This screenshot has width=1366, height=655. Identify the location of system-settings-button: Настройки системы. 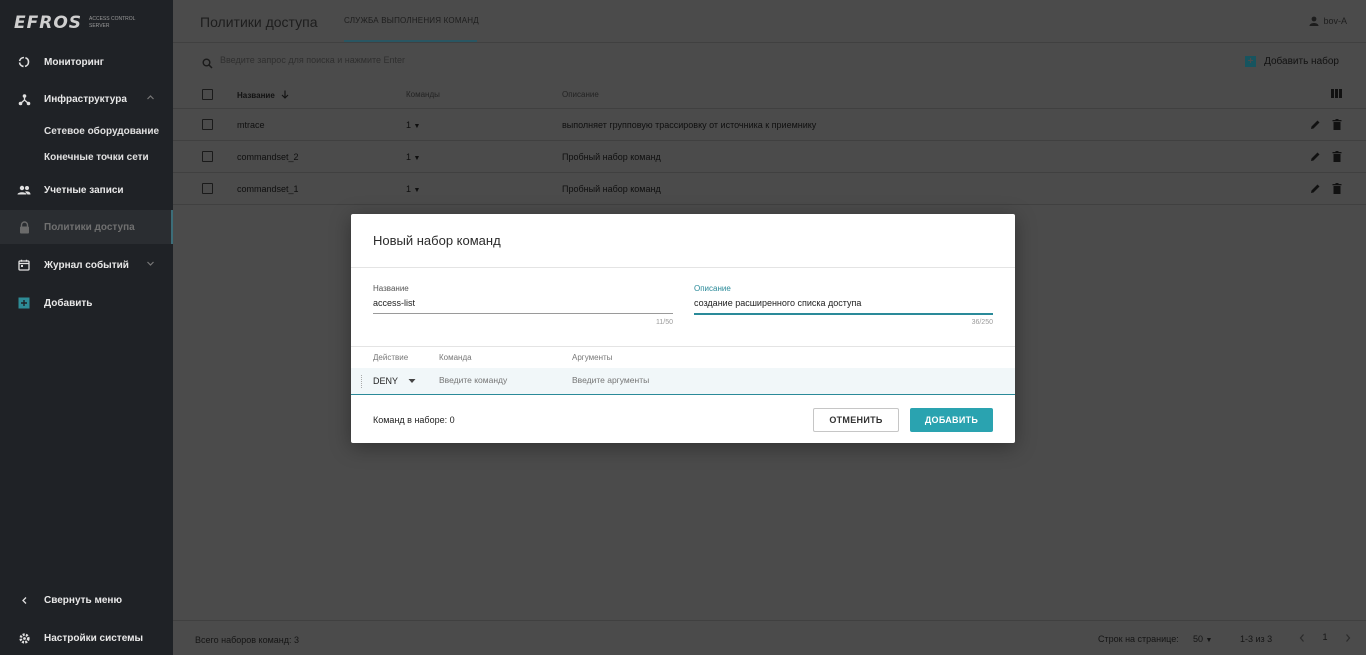
(86, 638).